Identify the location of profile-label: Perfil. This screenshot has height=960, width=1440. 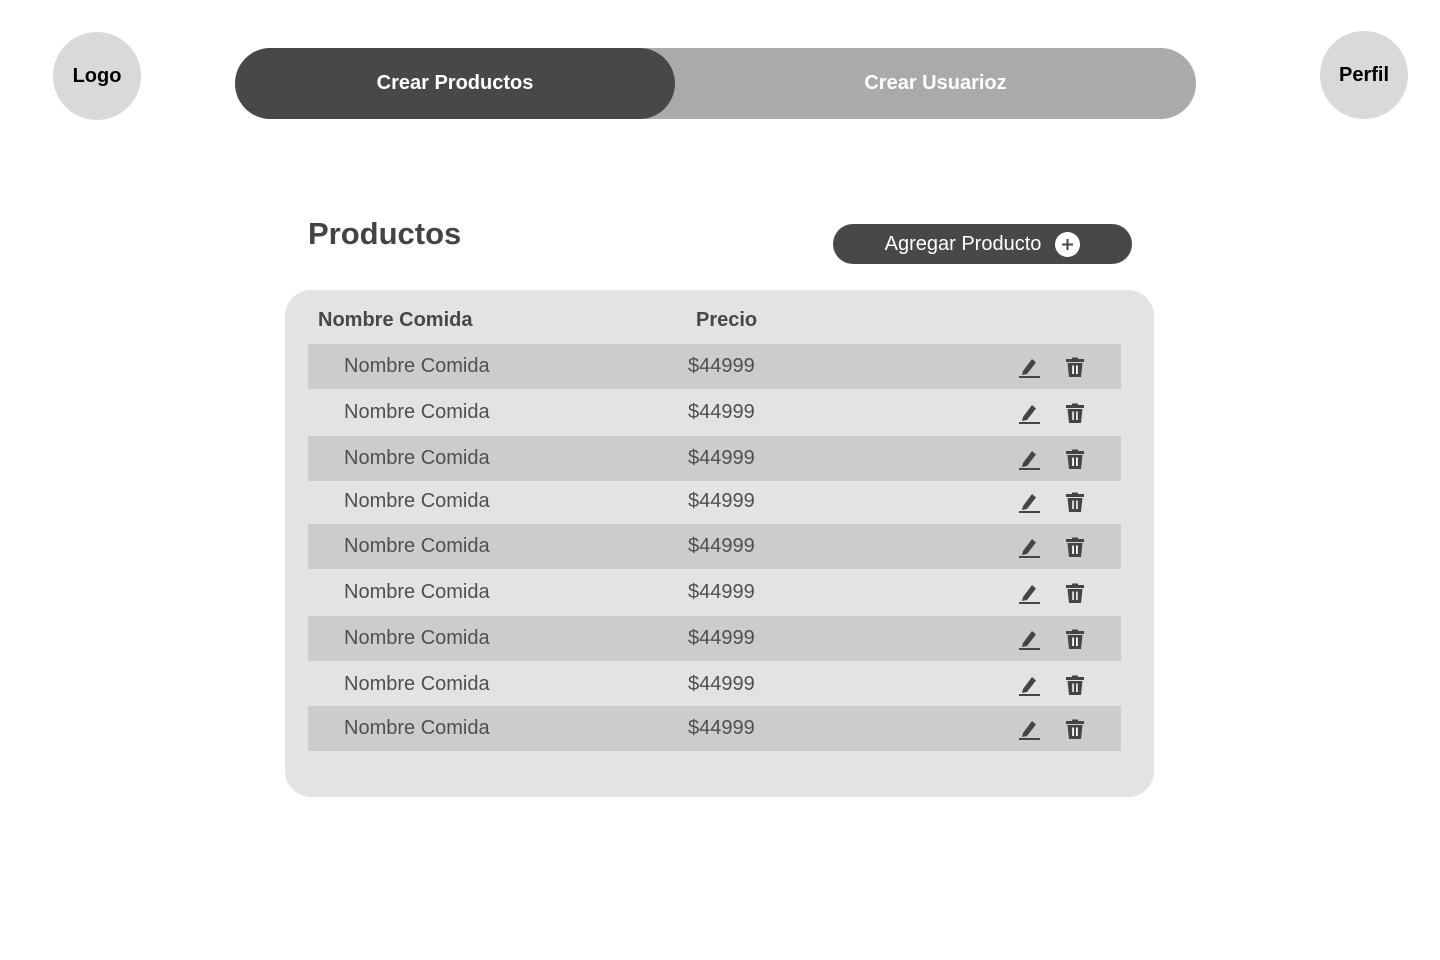
(1364, 74).